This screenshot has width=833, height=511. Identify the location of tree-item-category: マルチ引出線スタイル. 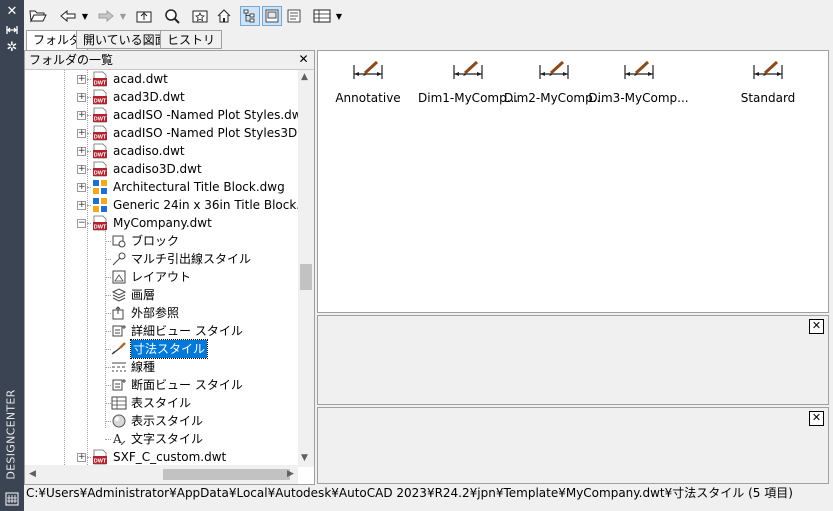
(161, 259).